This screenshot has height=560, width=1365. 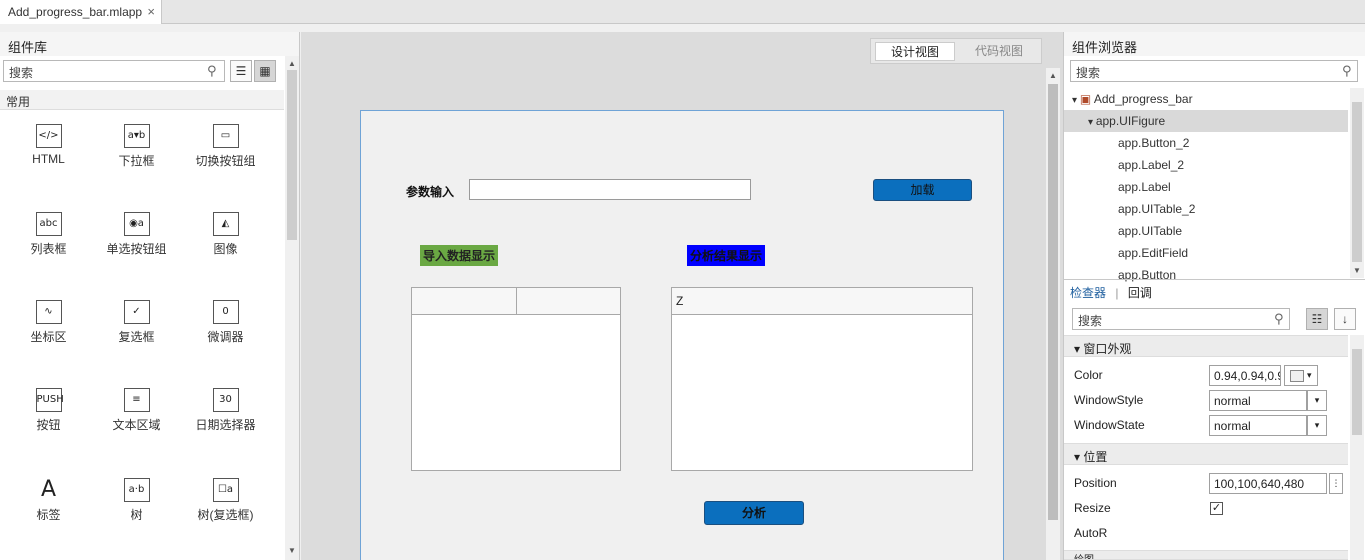 I want to click on tree-scrollbar: ▼, so click(x=1357, y=183).